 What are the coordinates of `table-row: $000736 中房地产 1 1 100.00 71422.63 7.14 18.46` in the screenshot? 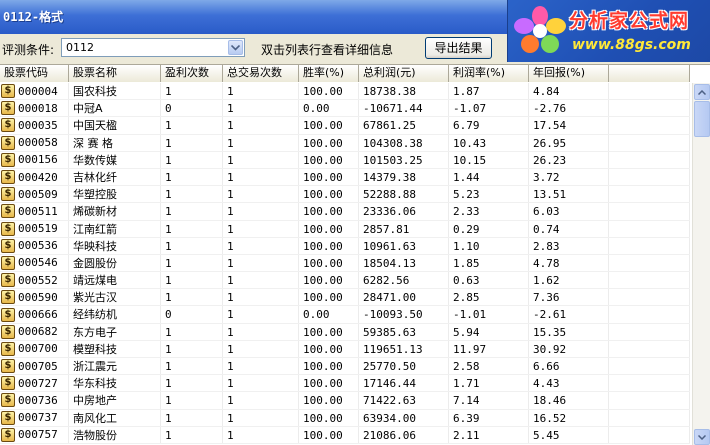 It's located at (345, 401).